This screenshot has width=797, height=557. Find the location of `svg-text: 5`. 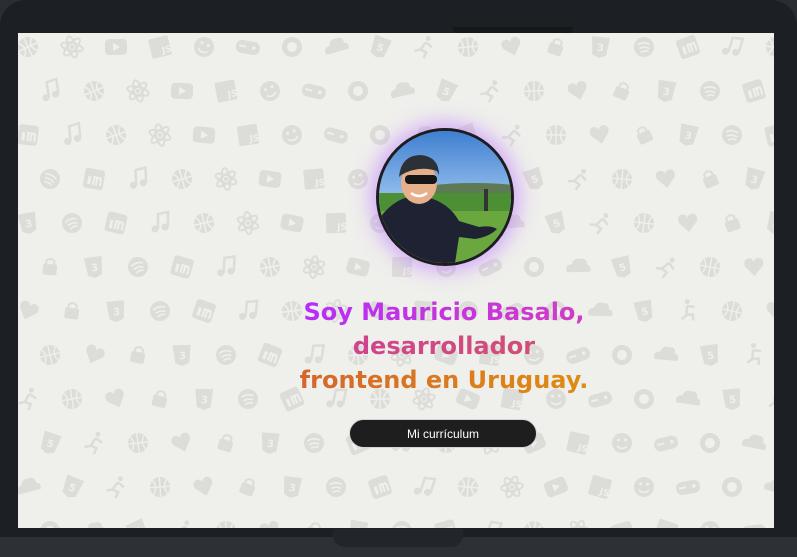

svg-text: 5 is located at coordinates (733, 401).